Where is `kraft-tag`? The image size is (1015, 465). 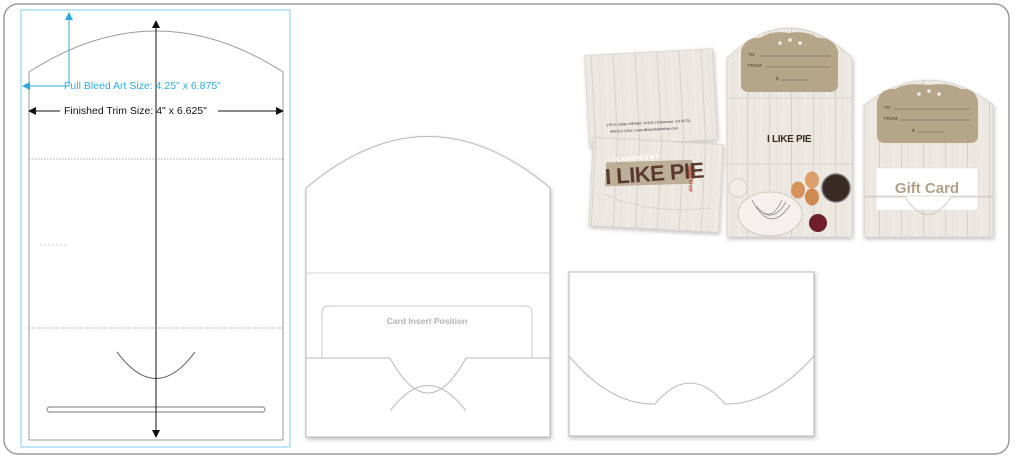
kraft-tag is located at coordinates (927, 113).